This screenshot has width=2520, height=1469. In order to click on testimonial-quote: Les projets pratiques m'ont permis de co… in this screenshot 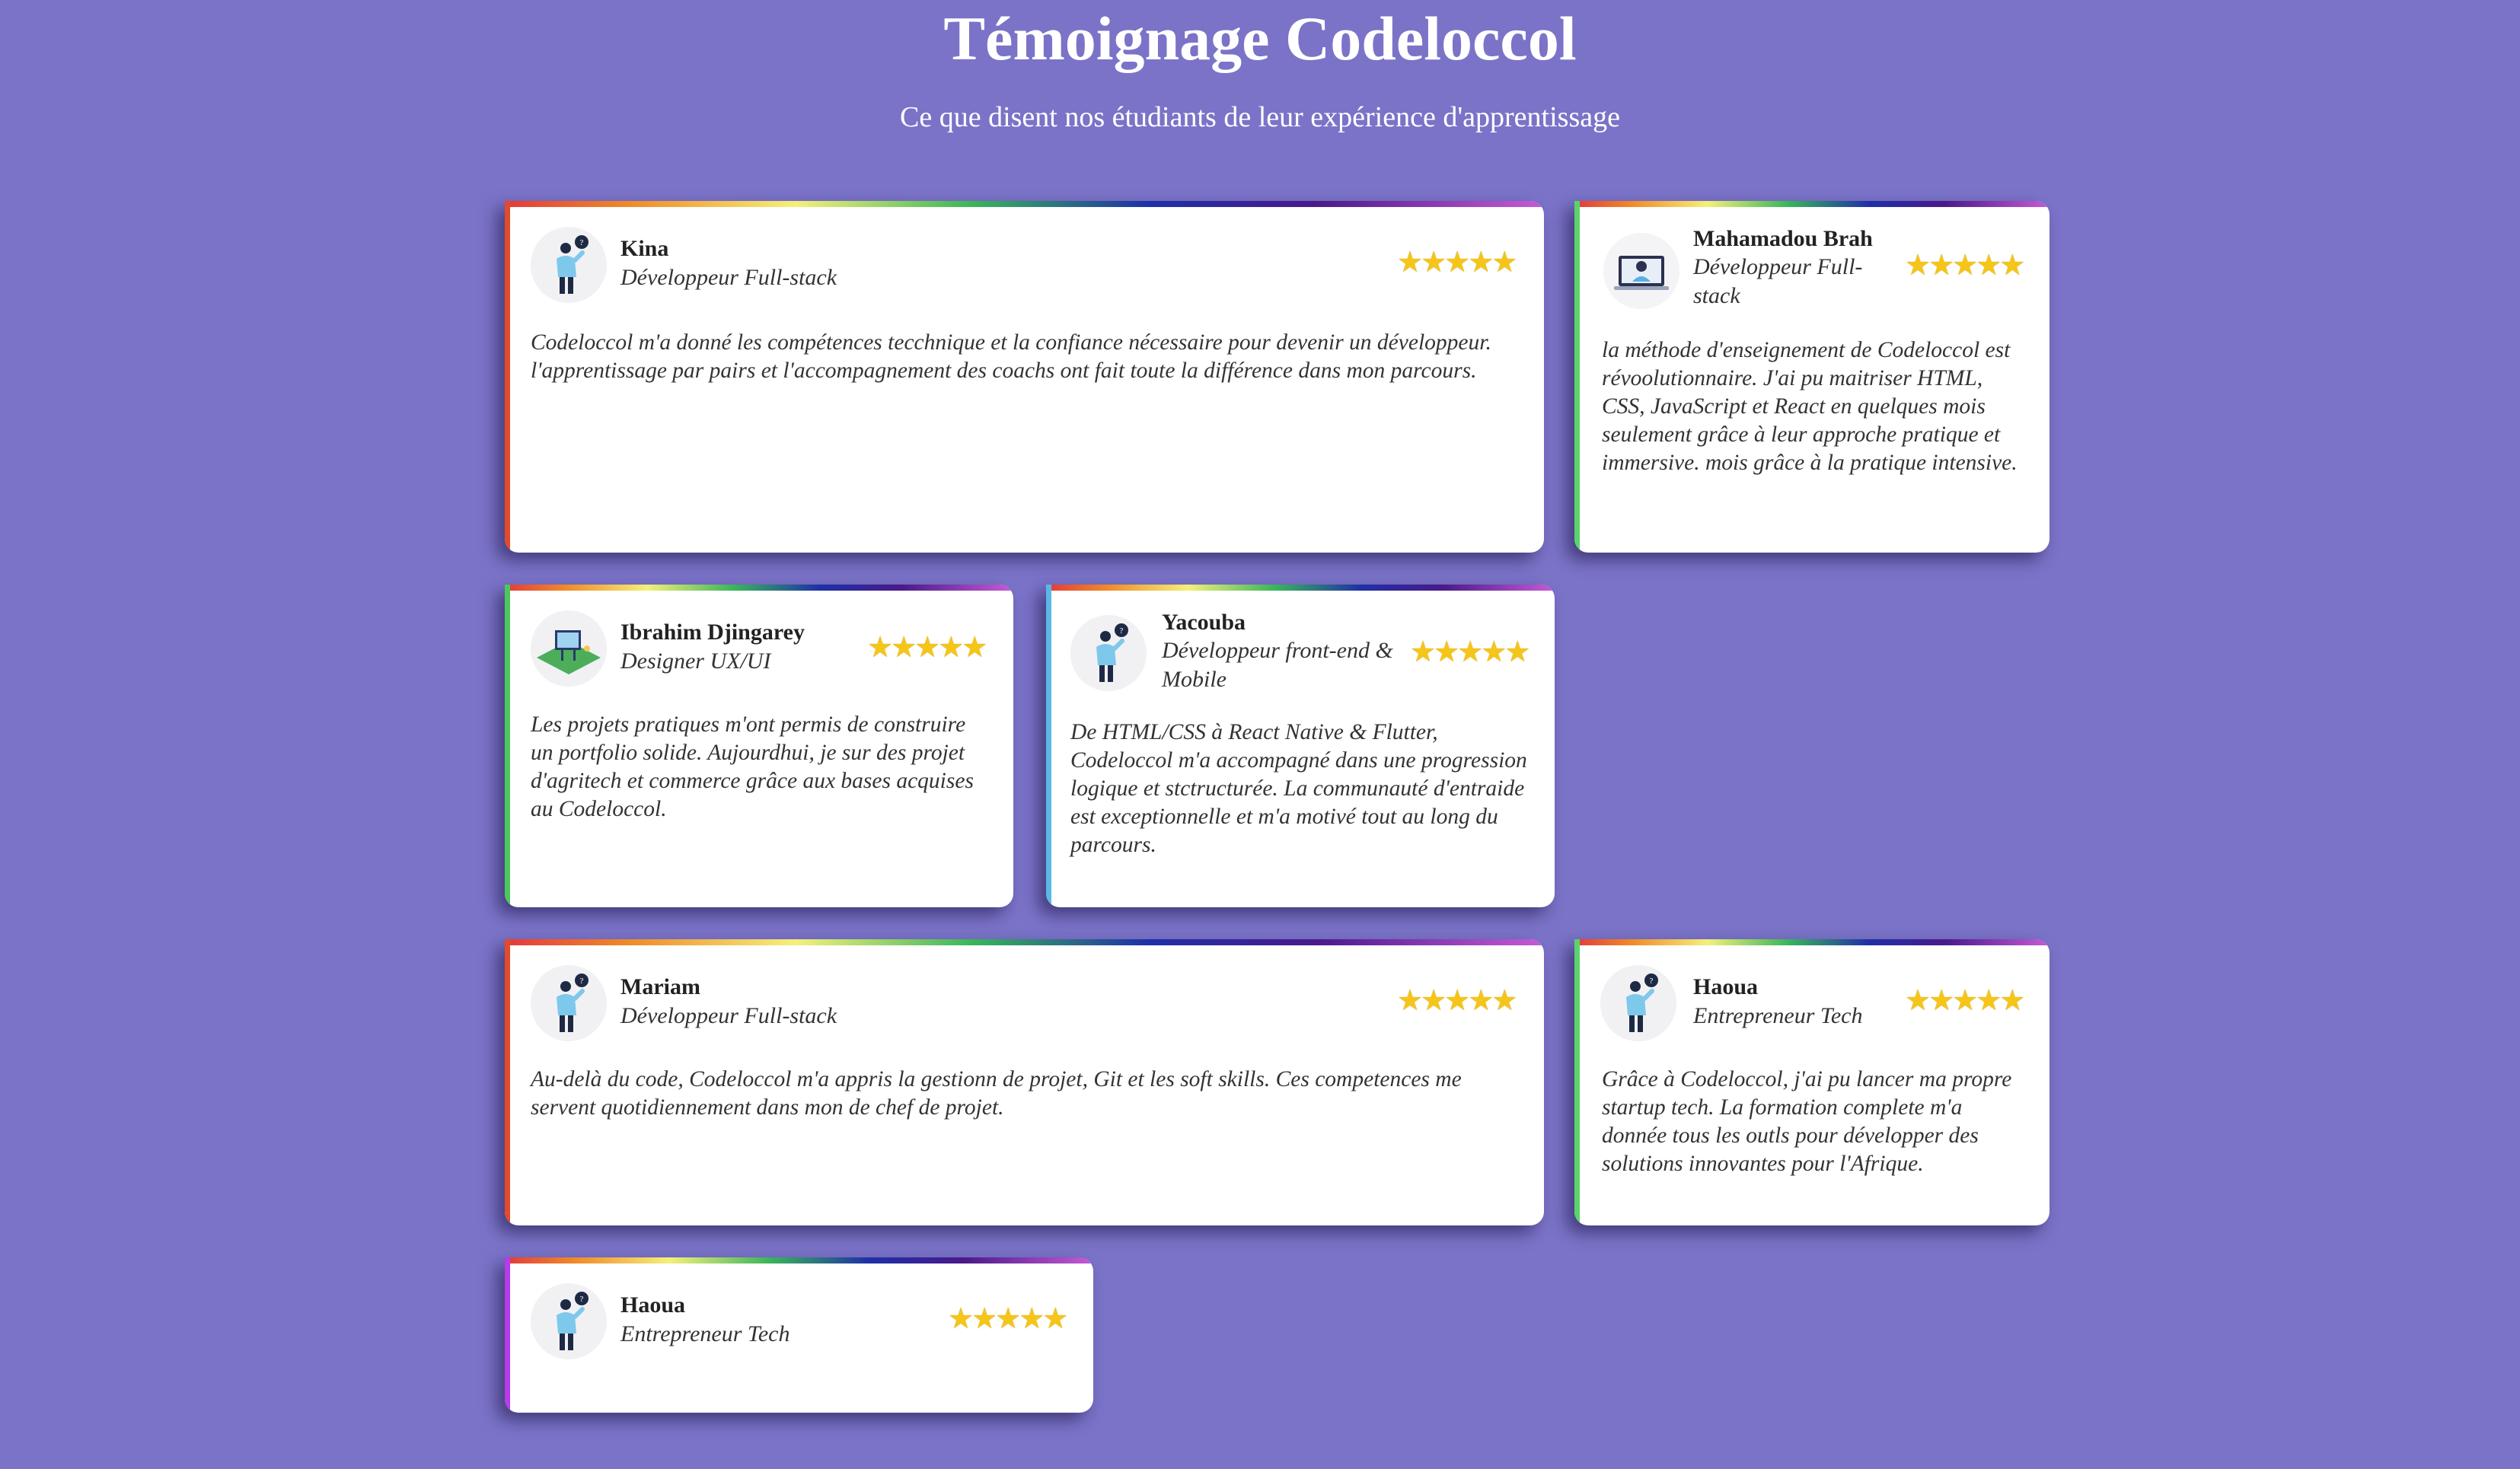, I will do `click(752, 766)`.